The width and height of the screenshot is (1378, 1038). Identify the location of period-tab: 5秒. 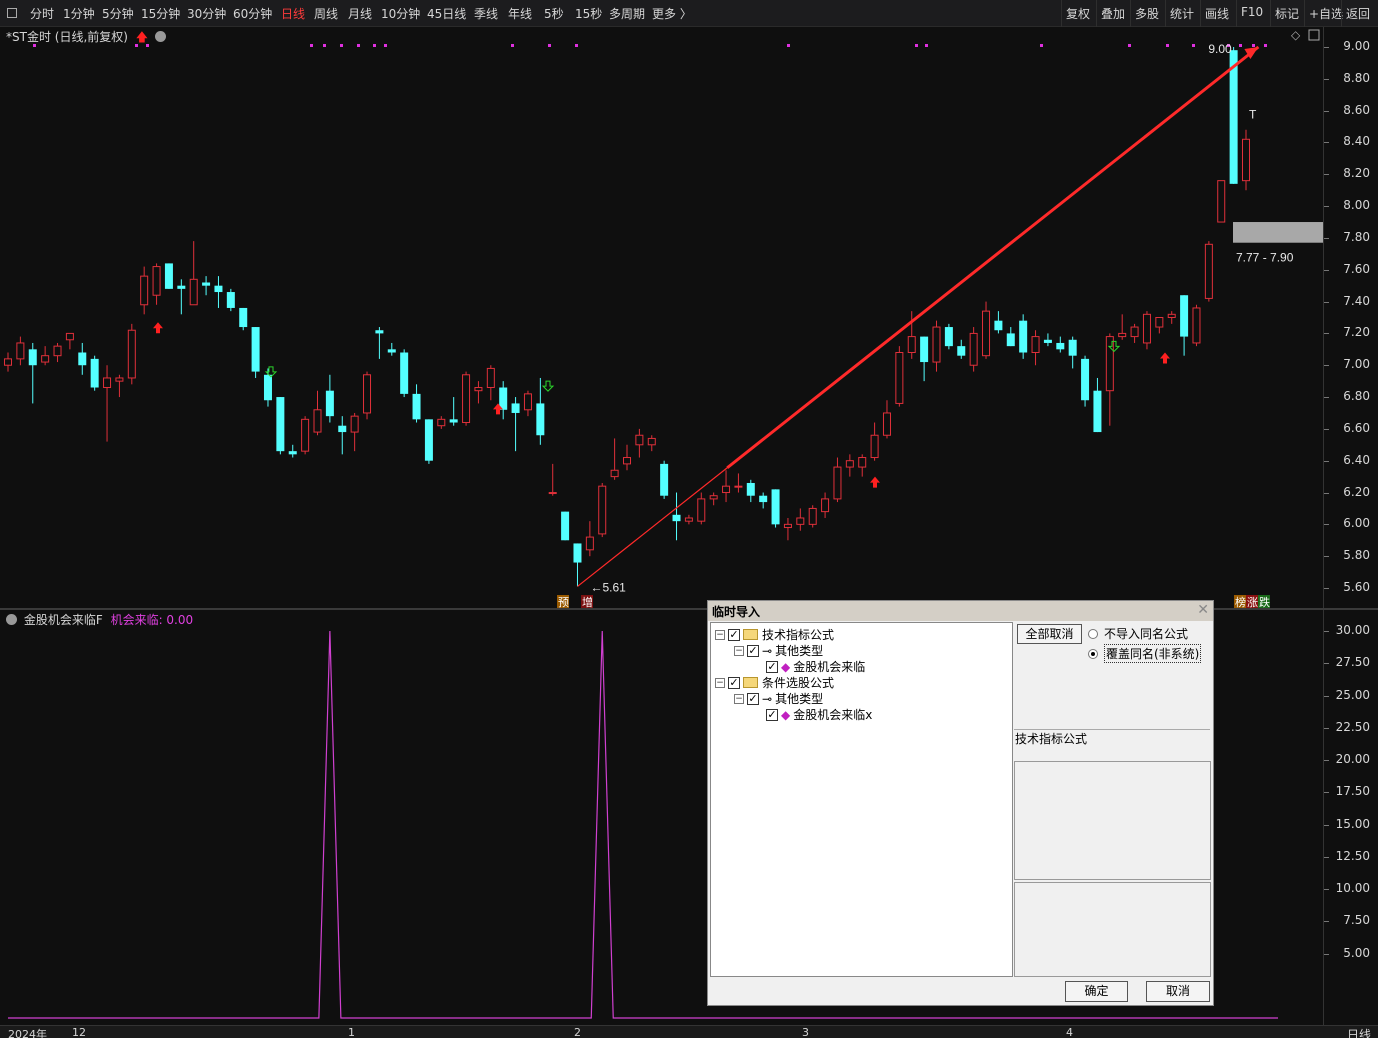
(554, 13).